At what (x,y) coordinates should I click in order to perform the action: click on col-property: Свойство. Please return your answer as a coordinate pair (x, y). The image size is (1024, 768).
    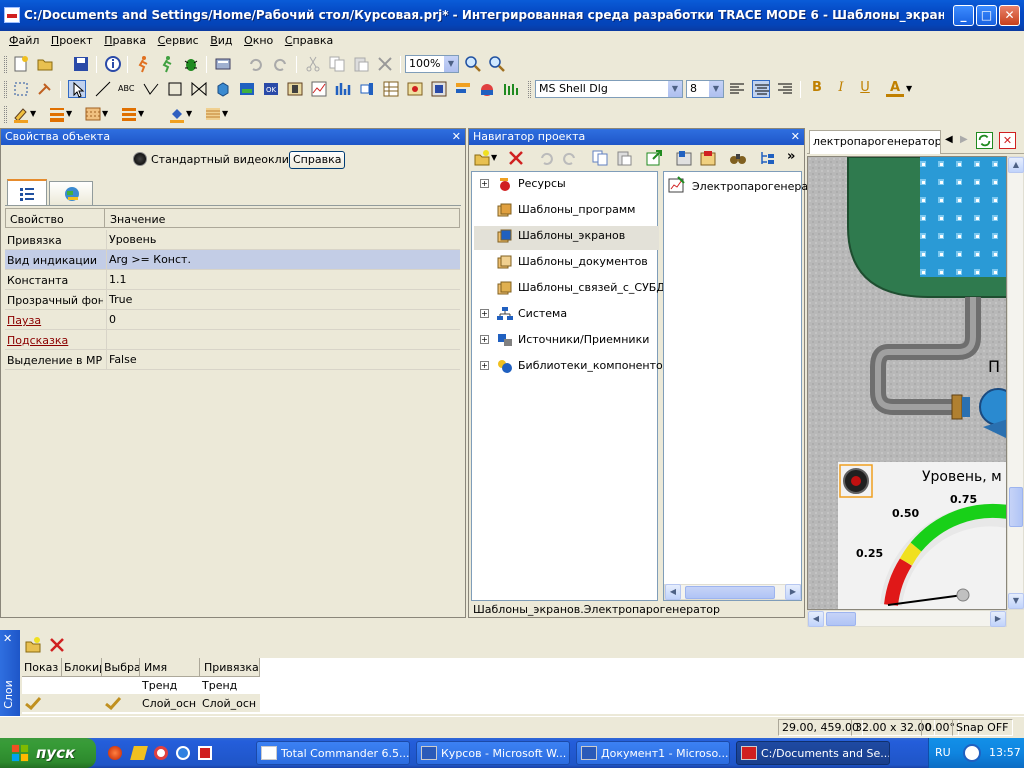
    Looking at the image, I should click on (37, 219).